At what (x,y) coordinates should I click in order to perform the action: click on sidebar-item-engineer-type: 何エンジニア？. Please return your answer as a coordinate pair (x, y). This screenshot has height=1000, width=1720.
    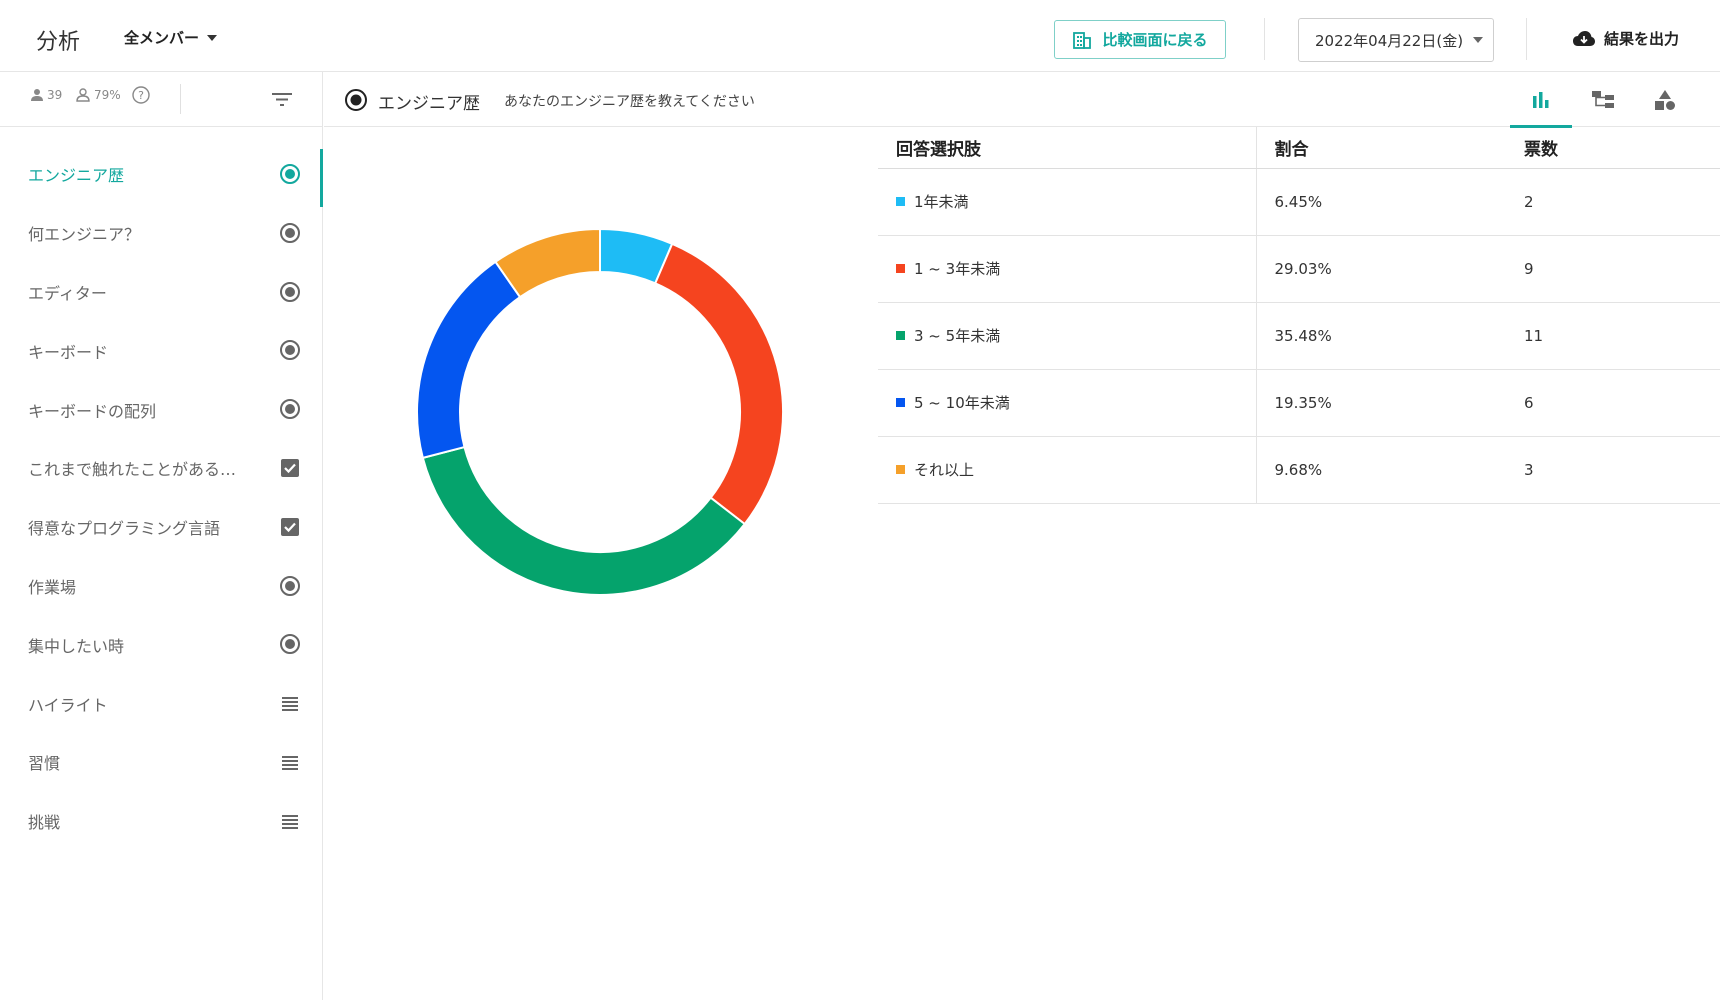
    Looking at the image, I should click on (161, 233).